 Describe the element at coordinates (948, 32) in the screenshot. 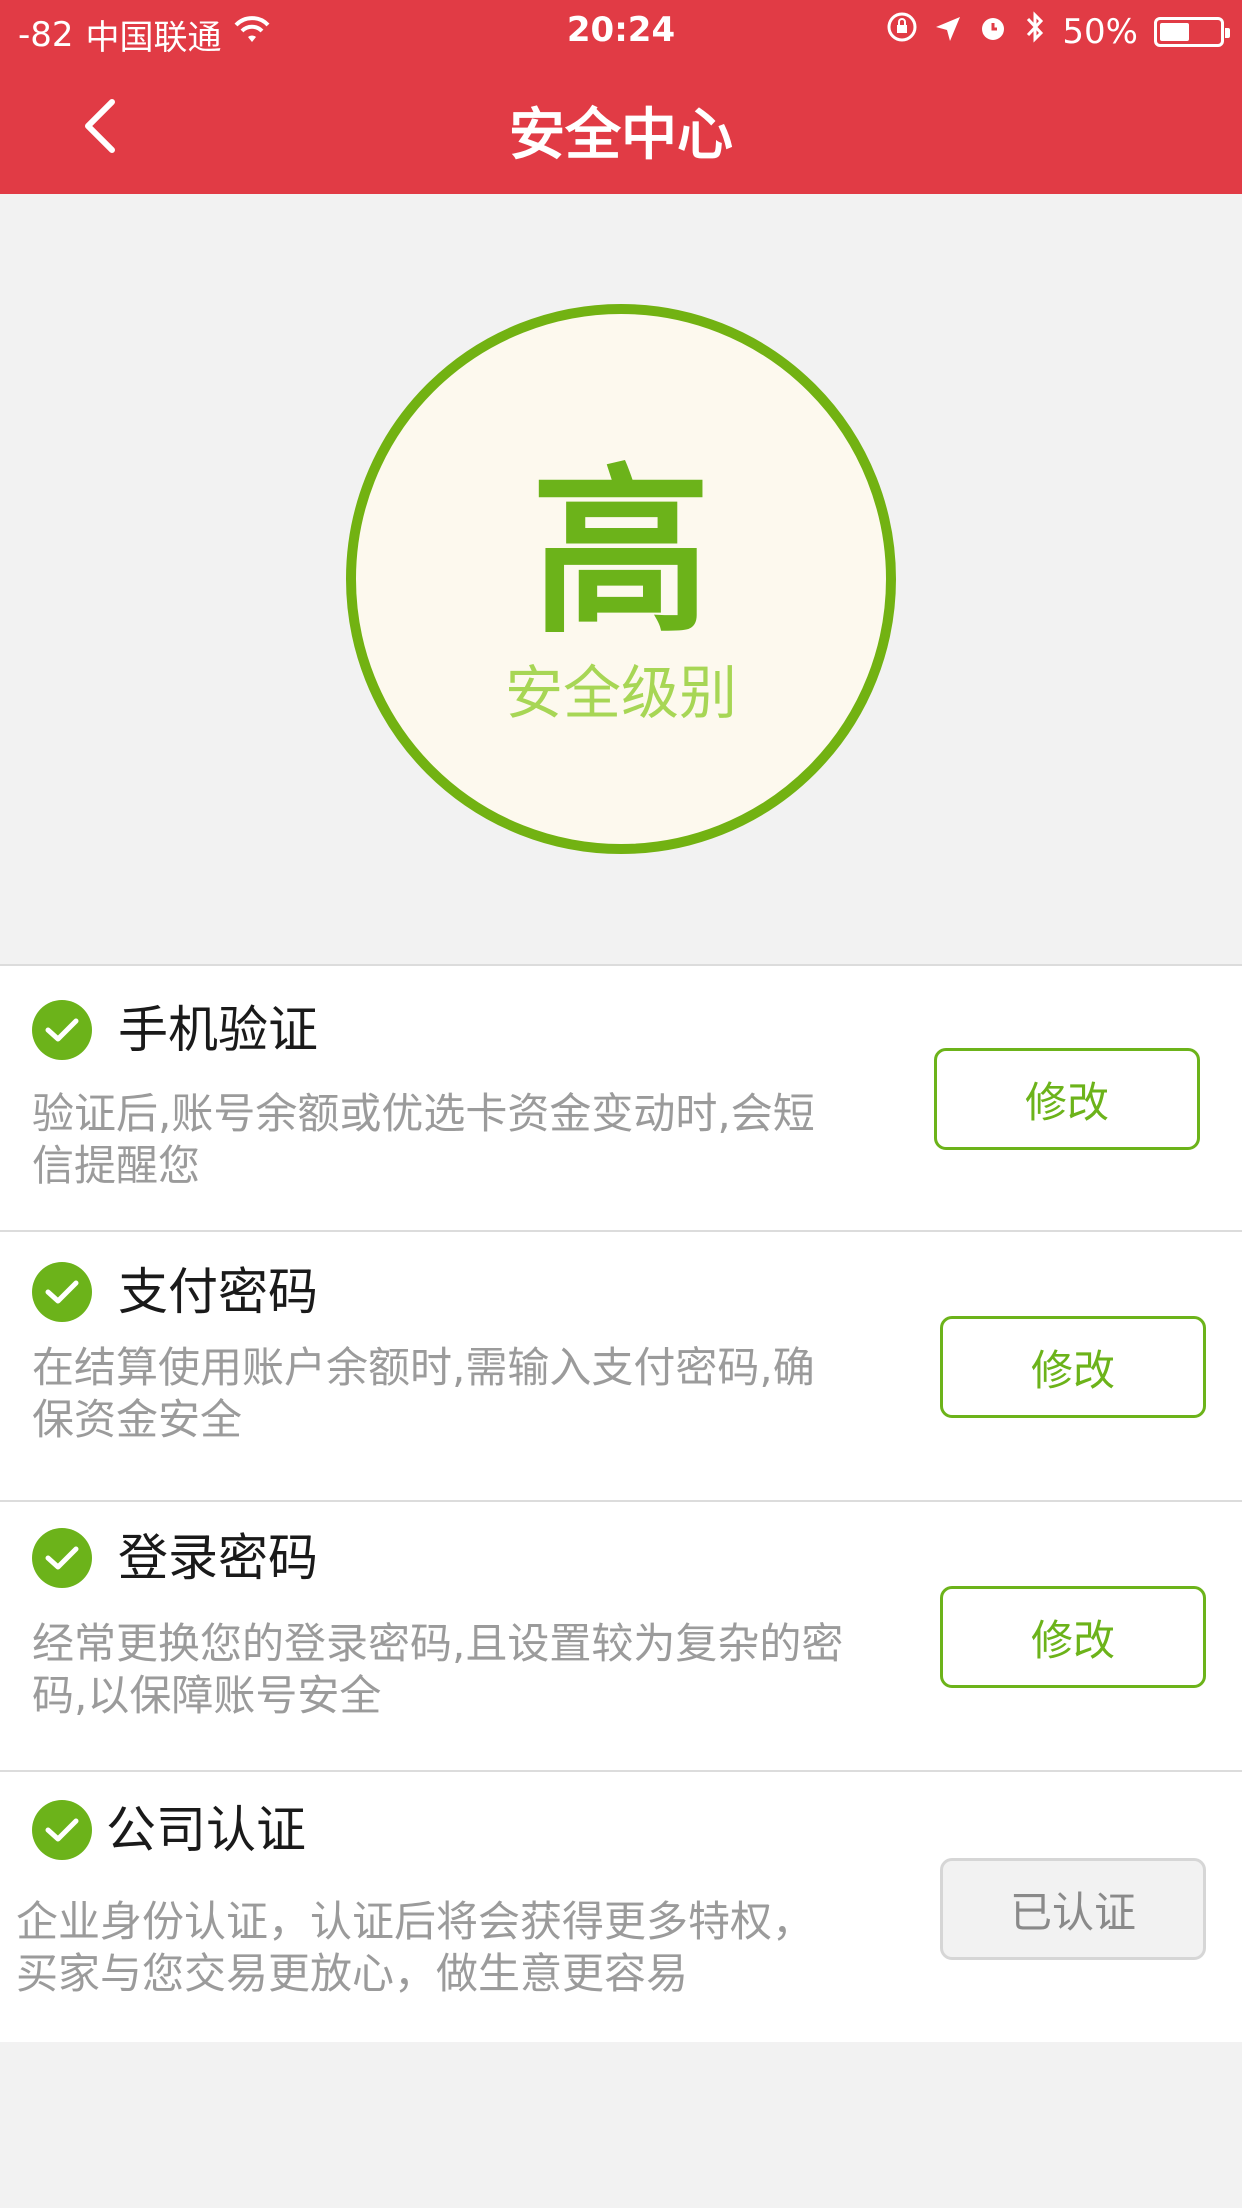

I see `location-icon` at that location.